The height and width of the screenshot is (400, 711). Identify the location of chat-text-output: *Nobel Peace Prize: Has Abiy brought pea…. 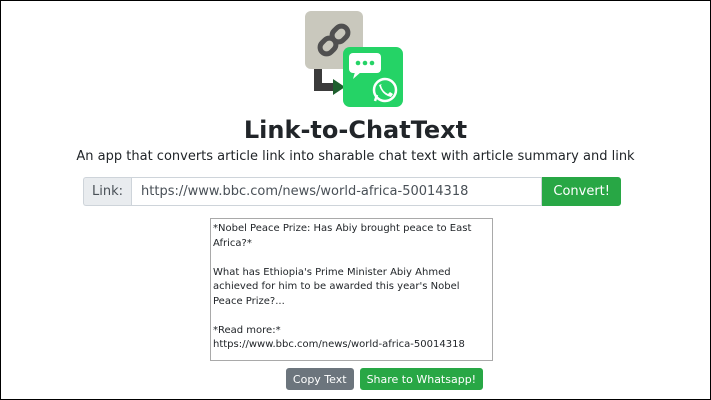
(351, 289).